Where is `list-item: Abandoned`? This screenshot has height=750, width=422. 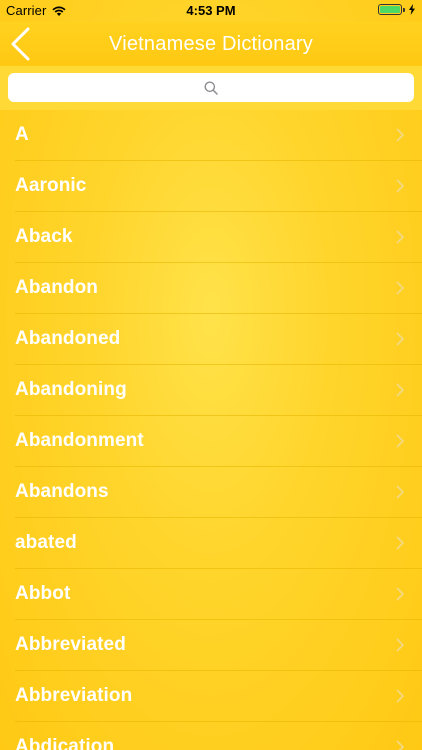
list-item: Abandoned is located at coordinates (211, 339).